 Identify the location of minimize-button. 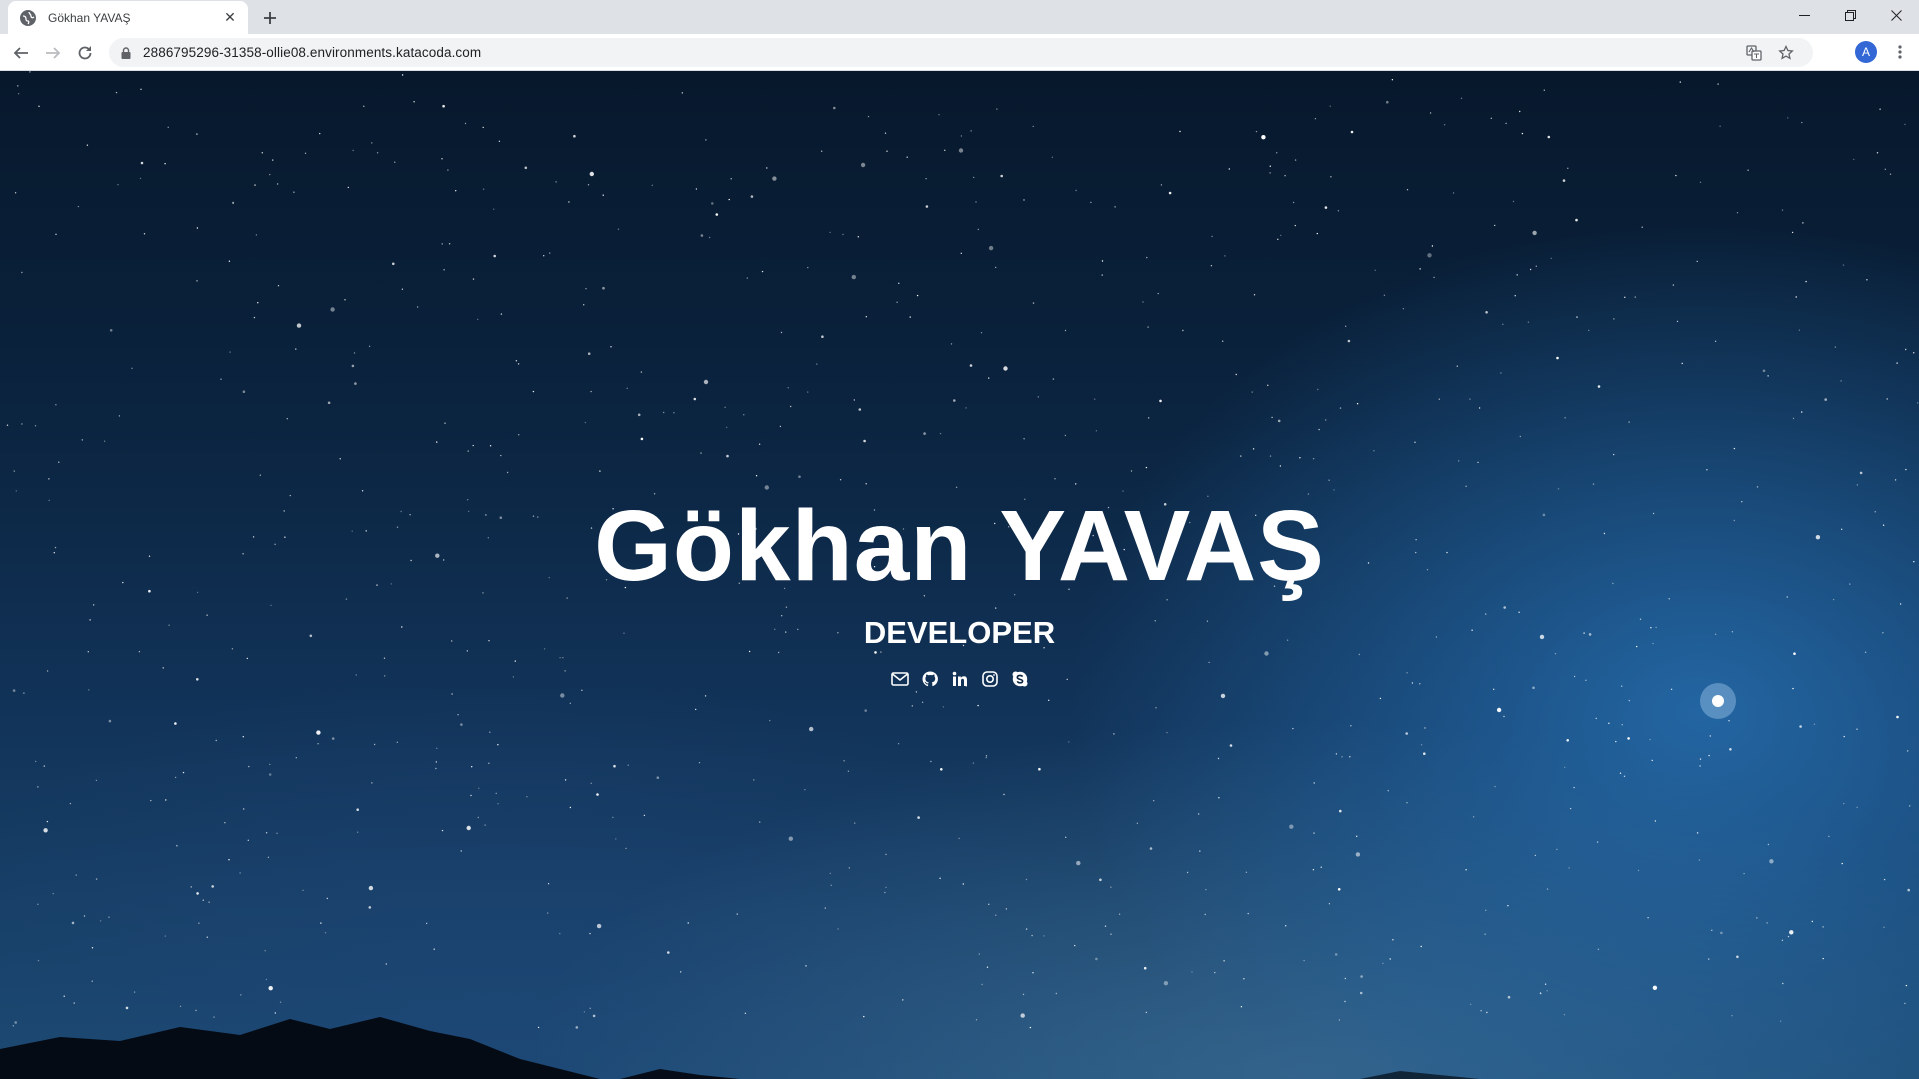
(1804, 15).